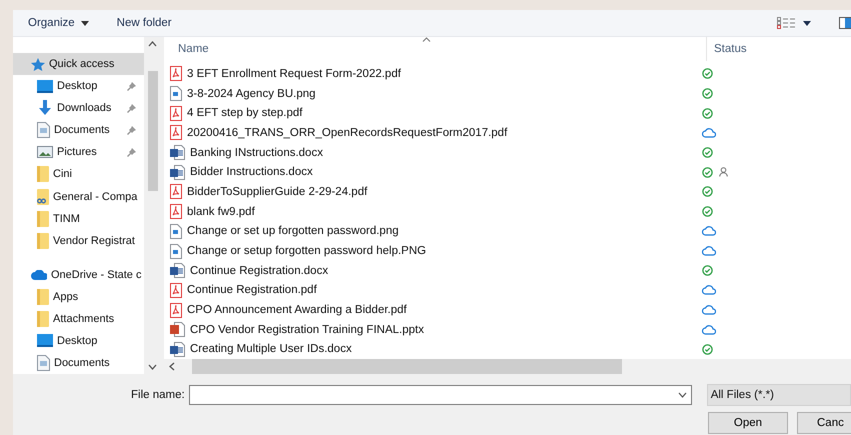  I want to click on sort-caret-icon, so click(426, 39).